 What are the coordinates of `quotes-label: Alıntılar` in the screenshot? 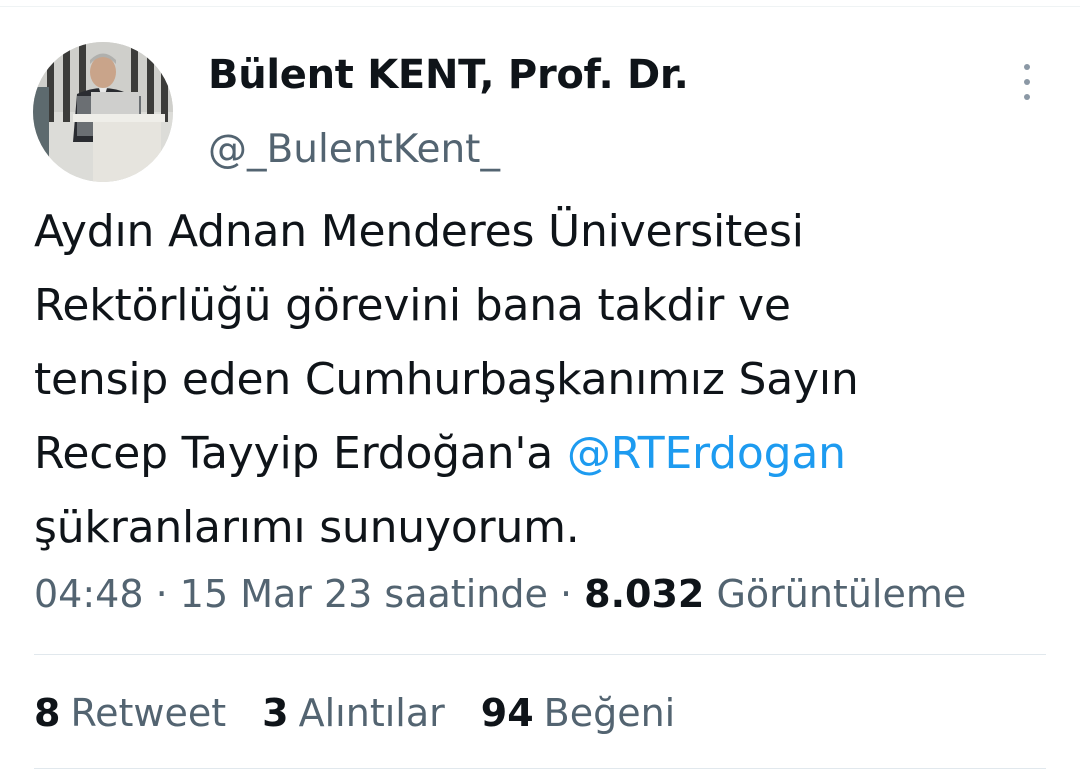 It's located at (371, 713).